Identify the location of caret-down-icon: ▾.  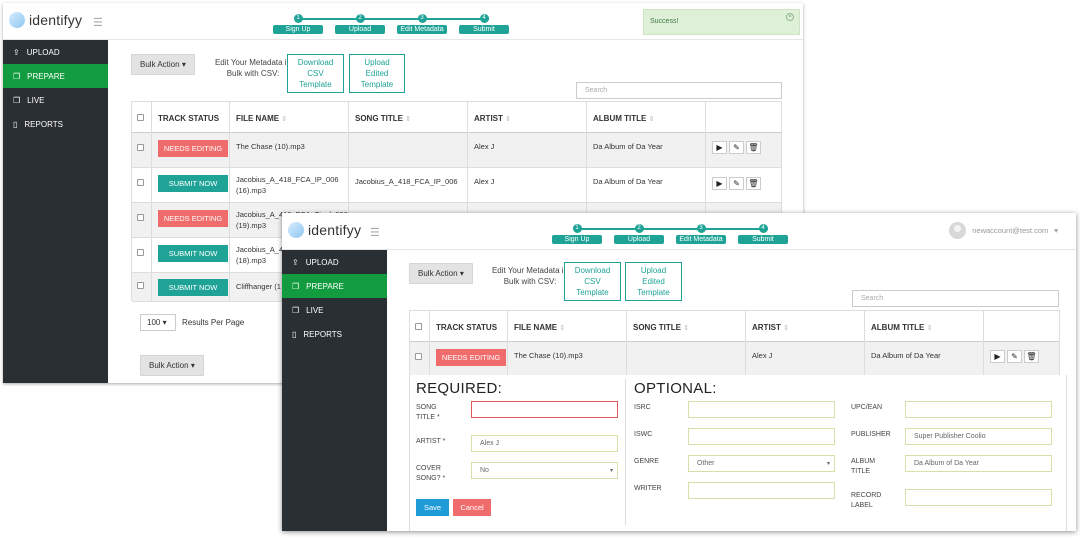
(1056, 230).